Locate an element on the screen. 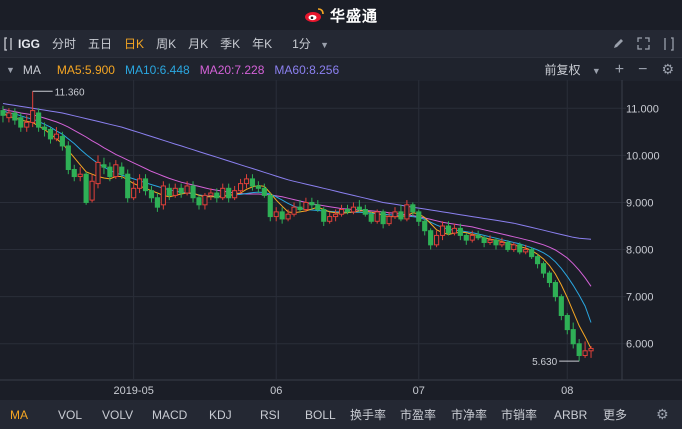  tab-indicator-macd: MACD is located at coordinates (169, 415).